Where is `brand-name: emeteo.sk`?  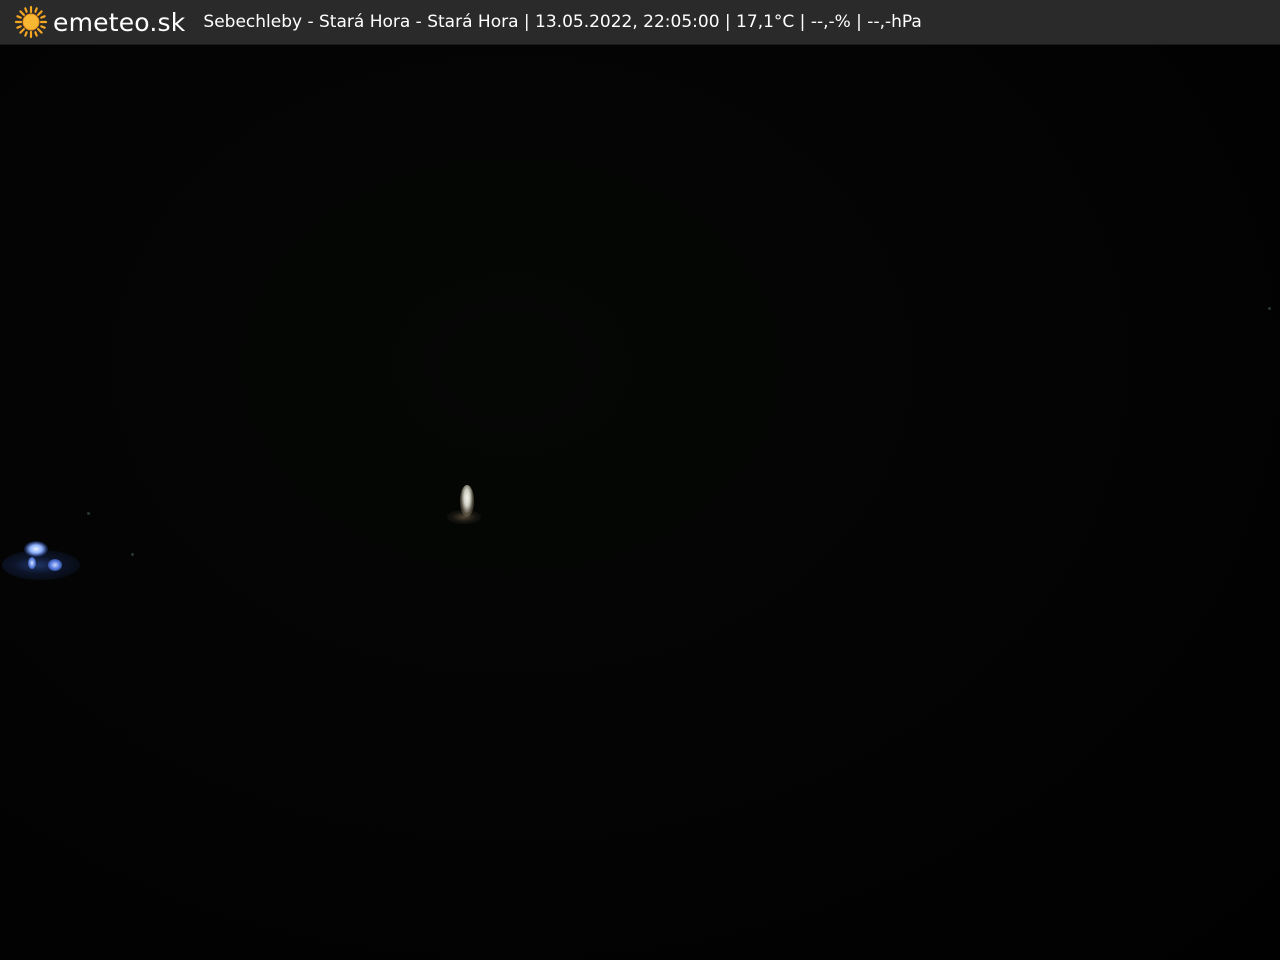
brand-name: emeteo.sk is located at coordinates (119, 22).